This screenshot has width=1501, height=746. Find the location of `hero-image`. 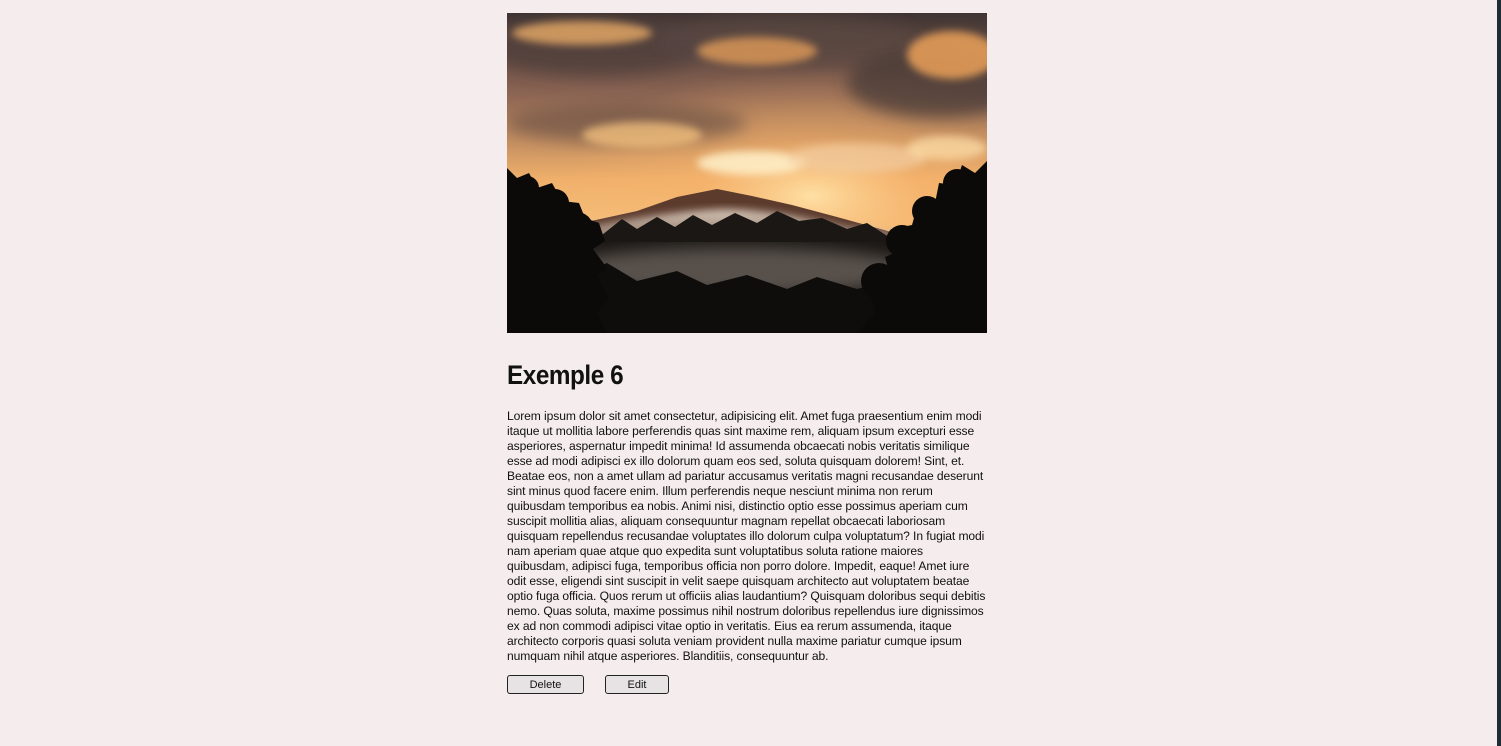

hero-image is located at coordinates (747, 173).